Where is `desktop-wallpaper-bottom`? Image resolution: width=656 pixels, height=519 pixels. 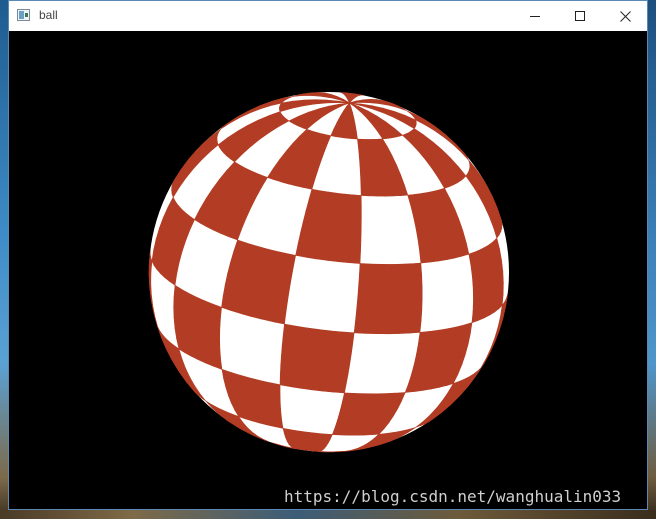 desktop-wallpaper-bottom is located at coordinates (328, 514).